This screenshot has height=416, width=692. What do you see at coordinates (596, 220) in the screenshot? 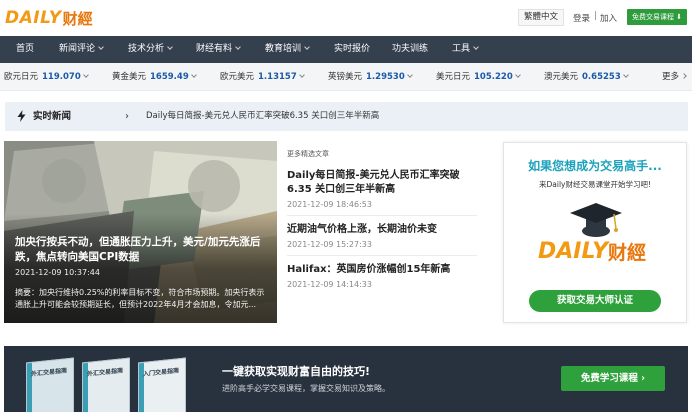
I see `graduation-cap-icon` at bounding box center [596, 220].